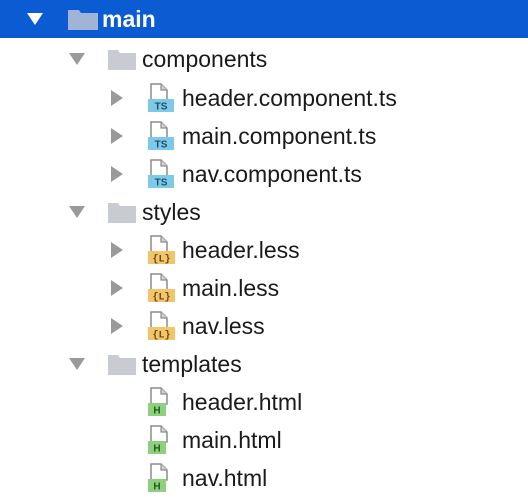  What do you see at coordinates (264, 19) in the screenshot?
I see `tree-row-main: main` at bounding box center [264, 19].